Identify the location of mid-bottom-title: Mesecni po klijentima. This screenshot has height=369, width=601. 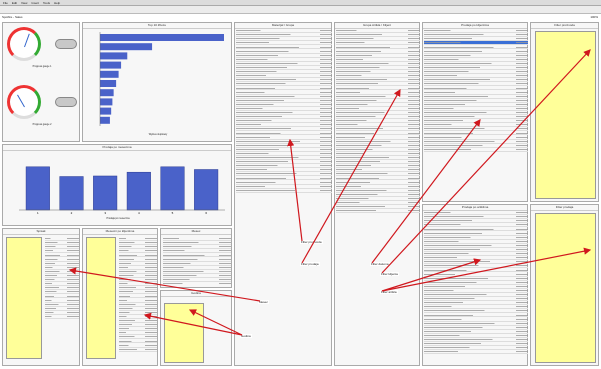
(120, 232).